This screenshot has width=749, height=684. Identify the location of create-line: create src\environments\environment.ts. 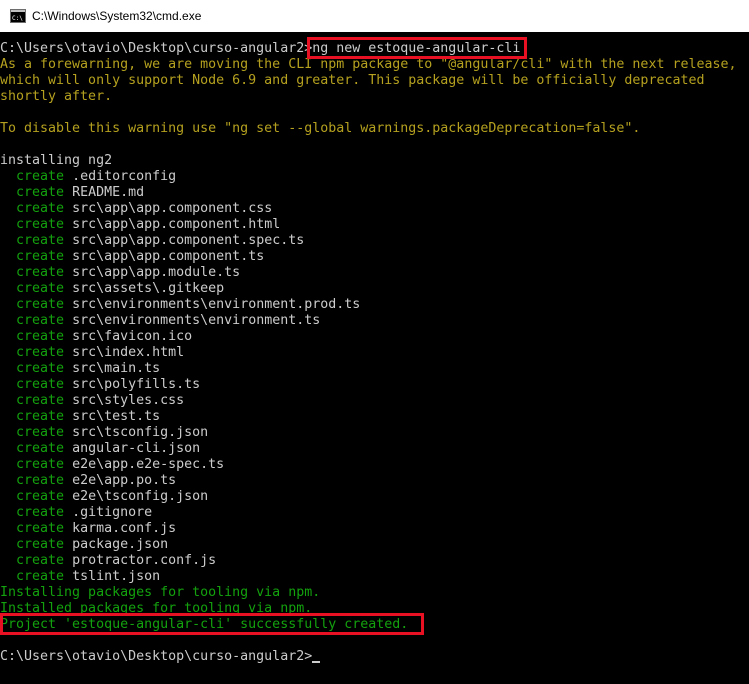
(160, 321).